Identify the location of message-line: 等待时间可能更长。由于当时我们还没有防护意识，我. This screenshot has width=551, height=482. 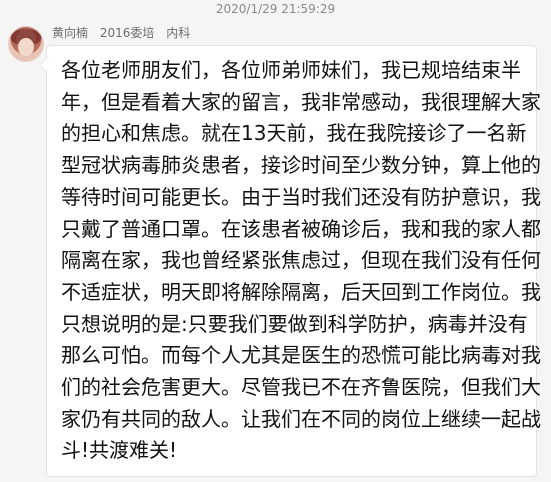
(301, 196).